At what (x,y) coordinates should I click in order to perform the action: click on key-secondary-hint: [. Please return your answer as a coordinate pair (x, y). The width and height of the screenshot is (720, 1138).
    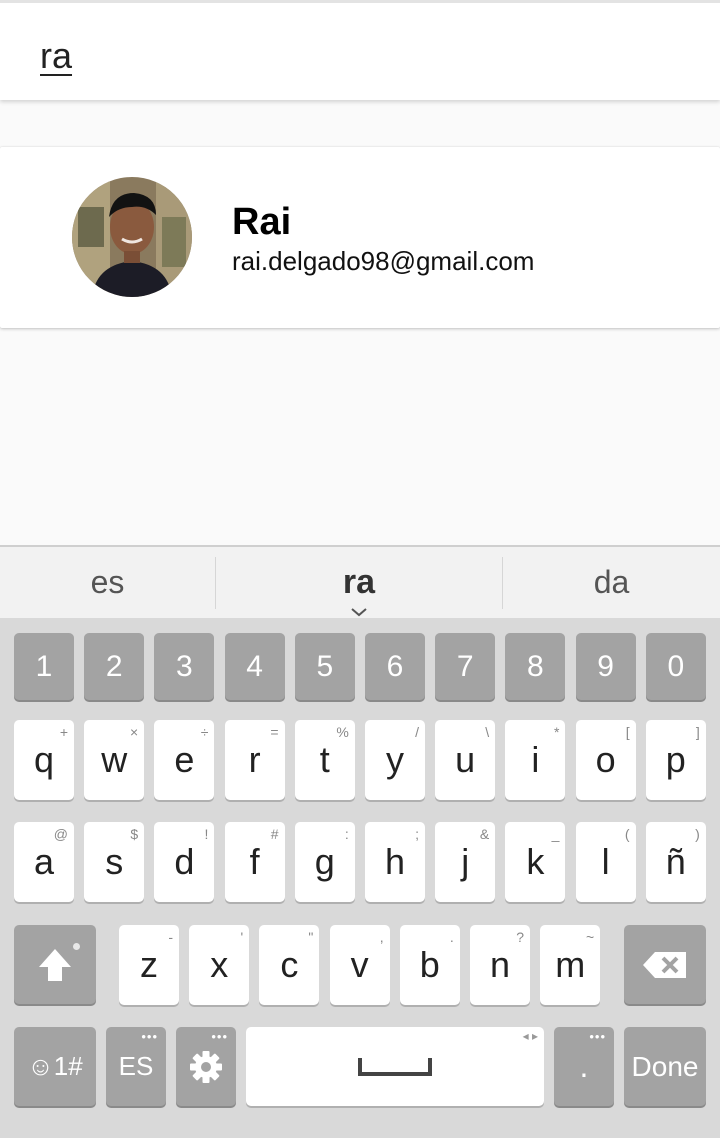
    Looking at the image, I should click on (627, 732).